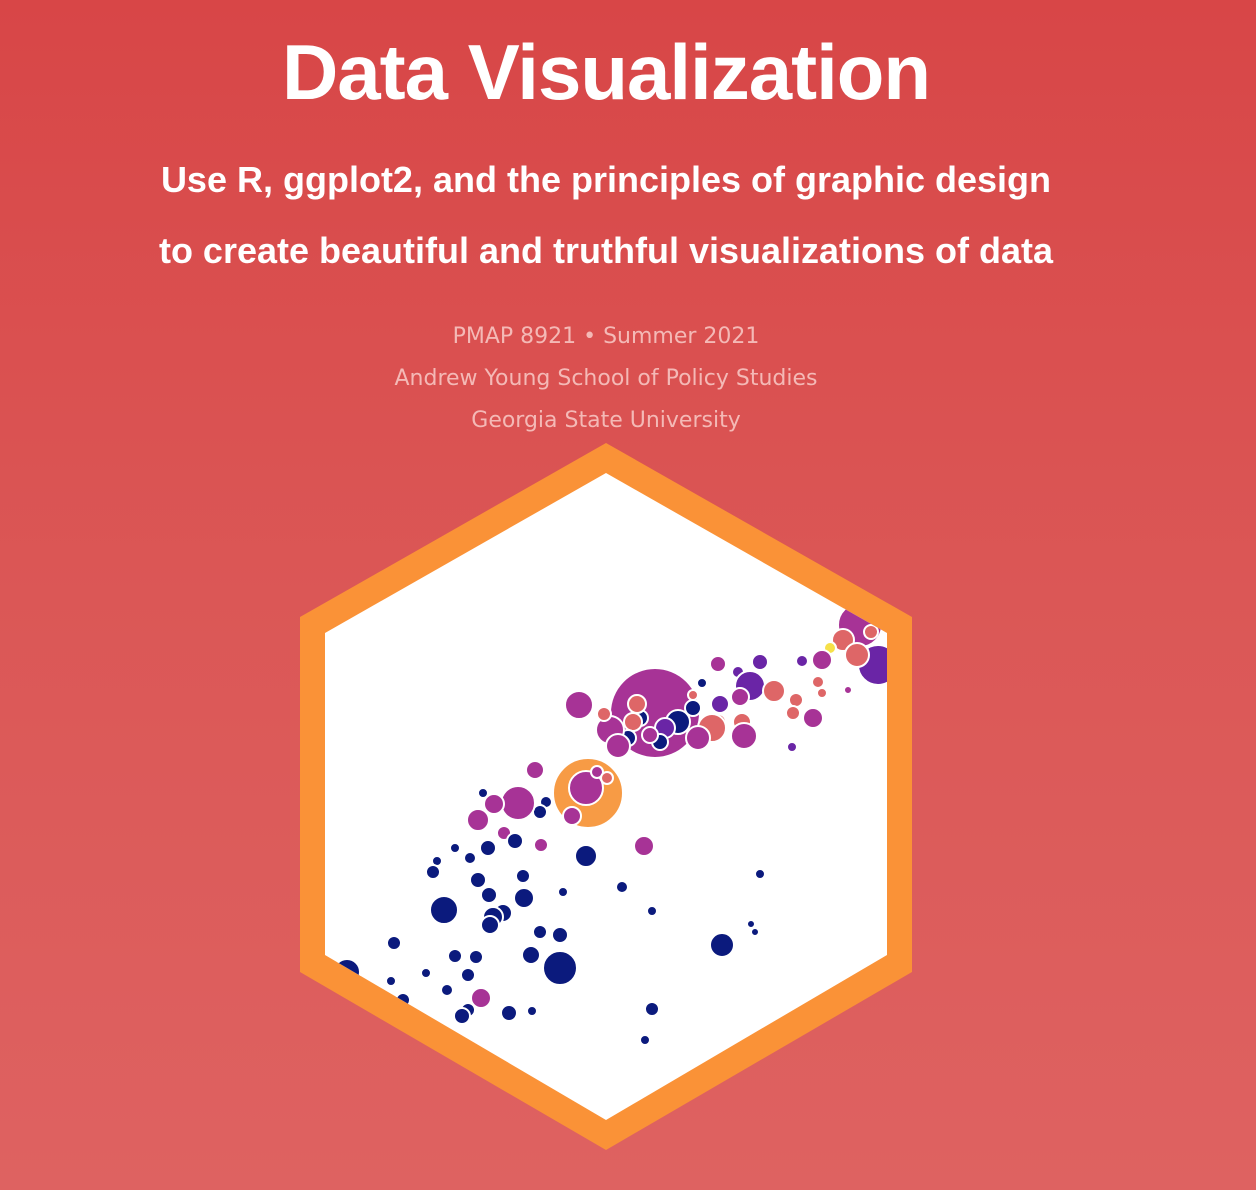 The height and width of the screenshot is (1190, 1256). Describe the element at coordinates (606, 378) in the screenshot. I see `school-name: Andrew Young School of Policy Studies` at that location.